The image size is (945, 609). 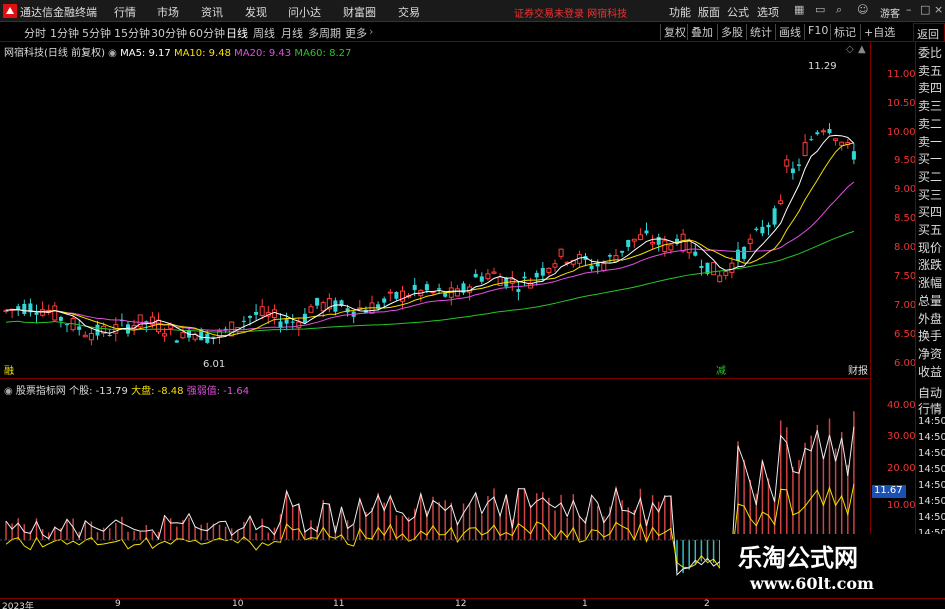 What do you see at coordinates (930, 247) in the screenshot?
I see `side-label: 现价` at bounding box center [930, 247].